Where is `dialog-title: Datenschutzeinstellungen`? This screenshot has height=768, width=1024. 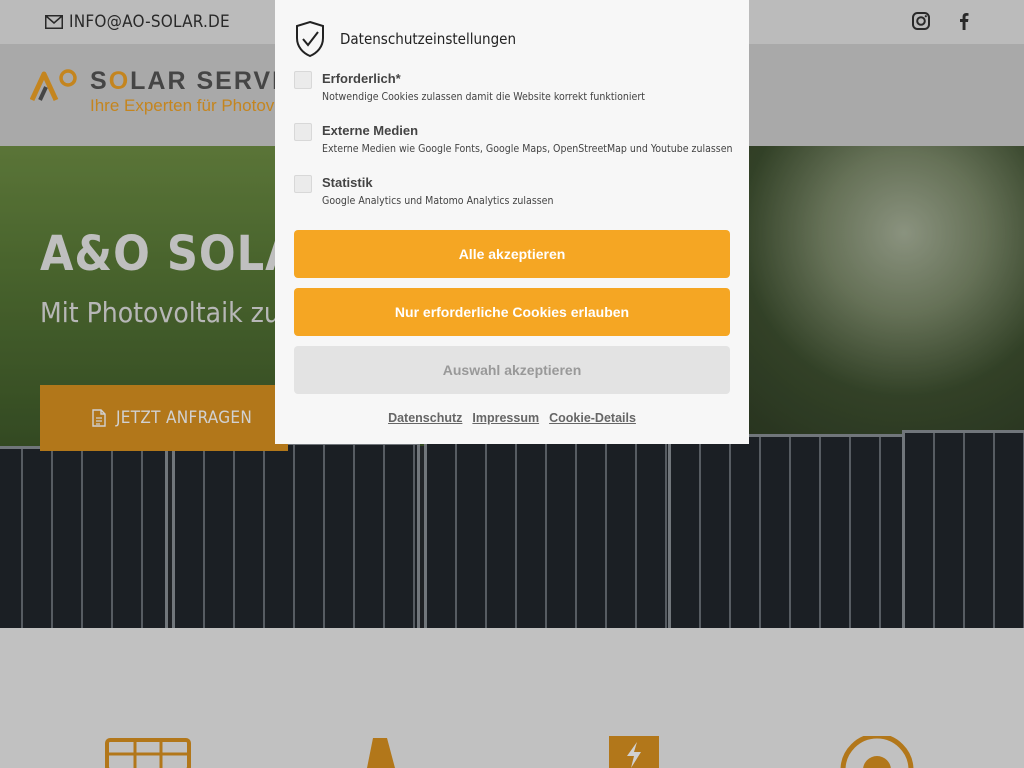 dialog-title: Datenschutzeinstellungen is located at coordinates (428, 39).